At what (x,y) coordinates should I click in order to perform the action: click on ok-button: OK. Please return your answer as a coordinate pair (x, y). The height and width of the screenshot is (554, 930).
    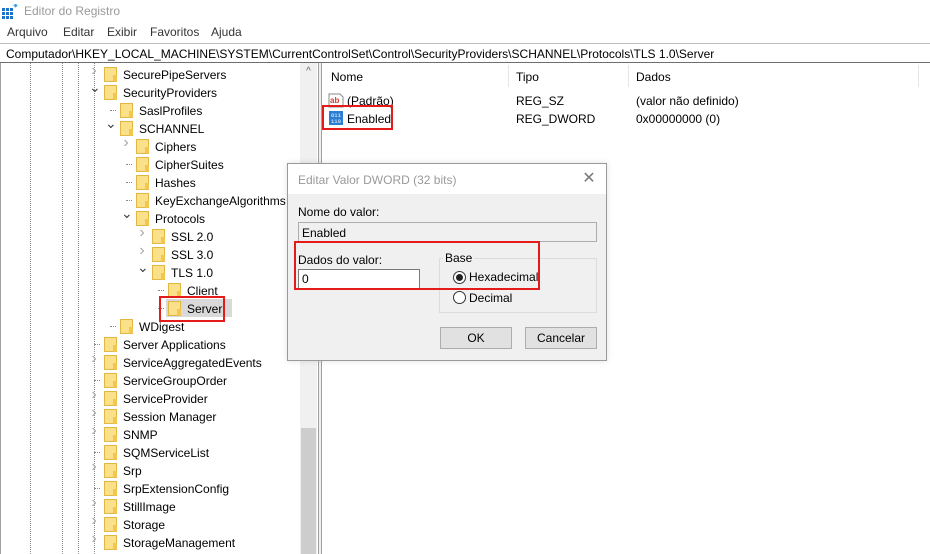
    Looking at the image, I should click on (476, 338).